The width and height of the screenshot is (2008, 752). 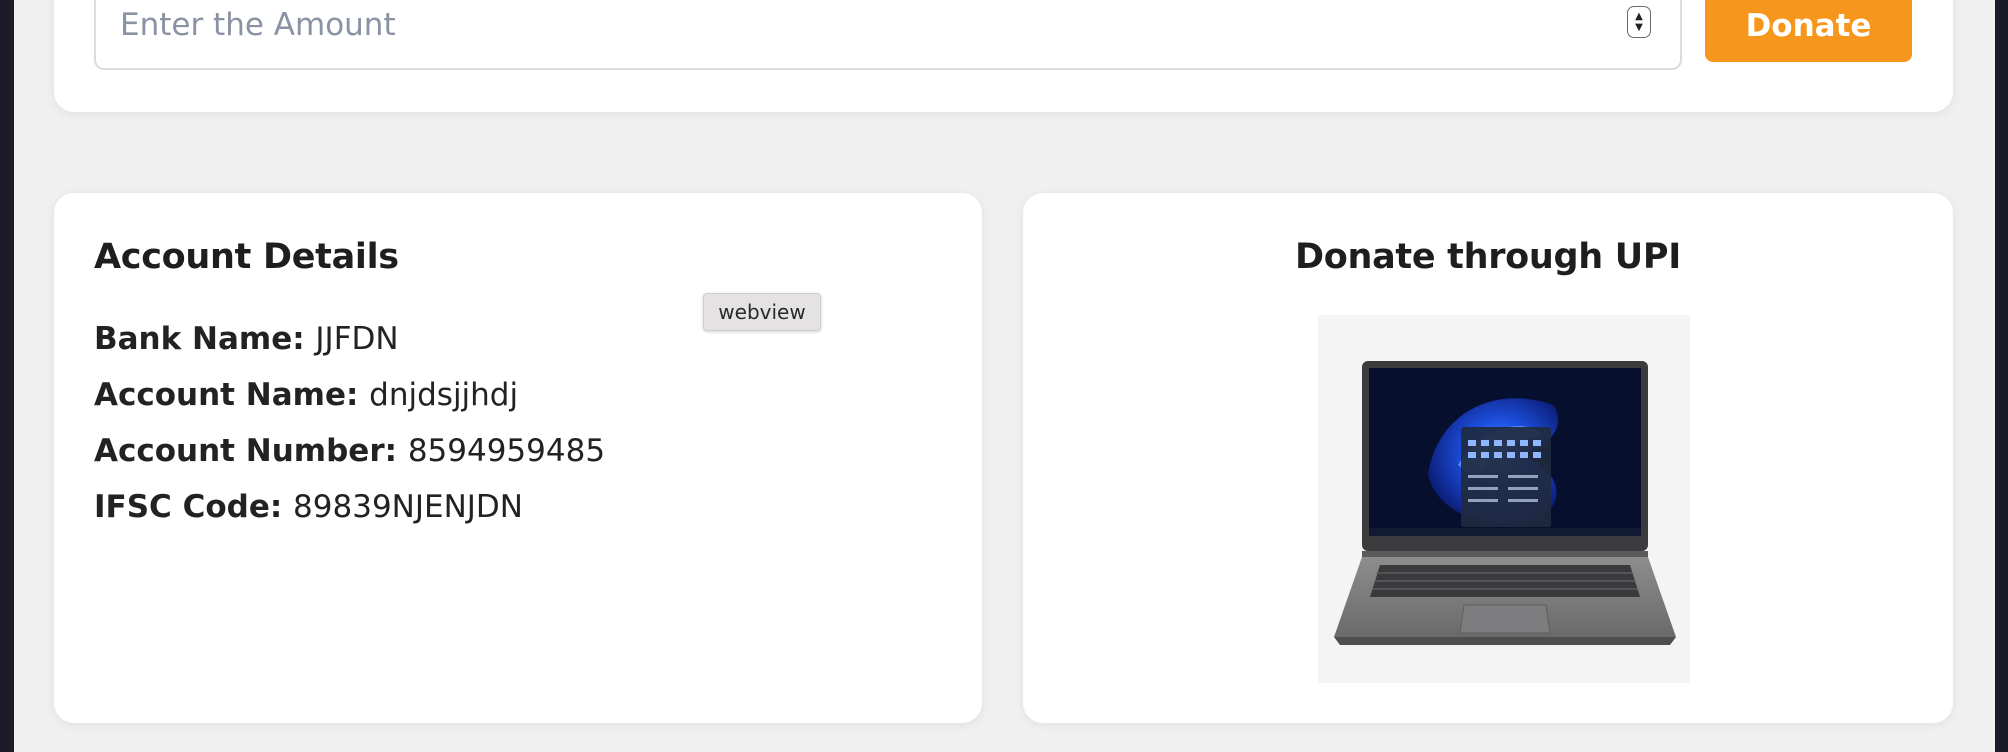 What do you see at coordinates (1505, 503) in the screenshot?
I see `laptop-icon` at bounding box center [1505, 503].